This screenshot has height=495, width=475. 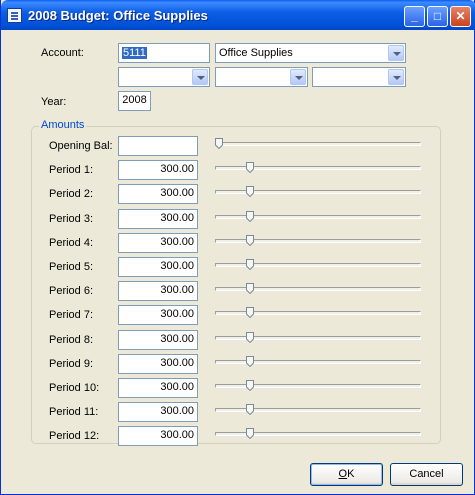 I want to click on account-code-value: 5111, so click(x=134, y=53).